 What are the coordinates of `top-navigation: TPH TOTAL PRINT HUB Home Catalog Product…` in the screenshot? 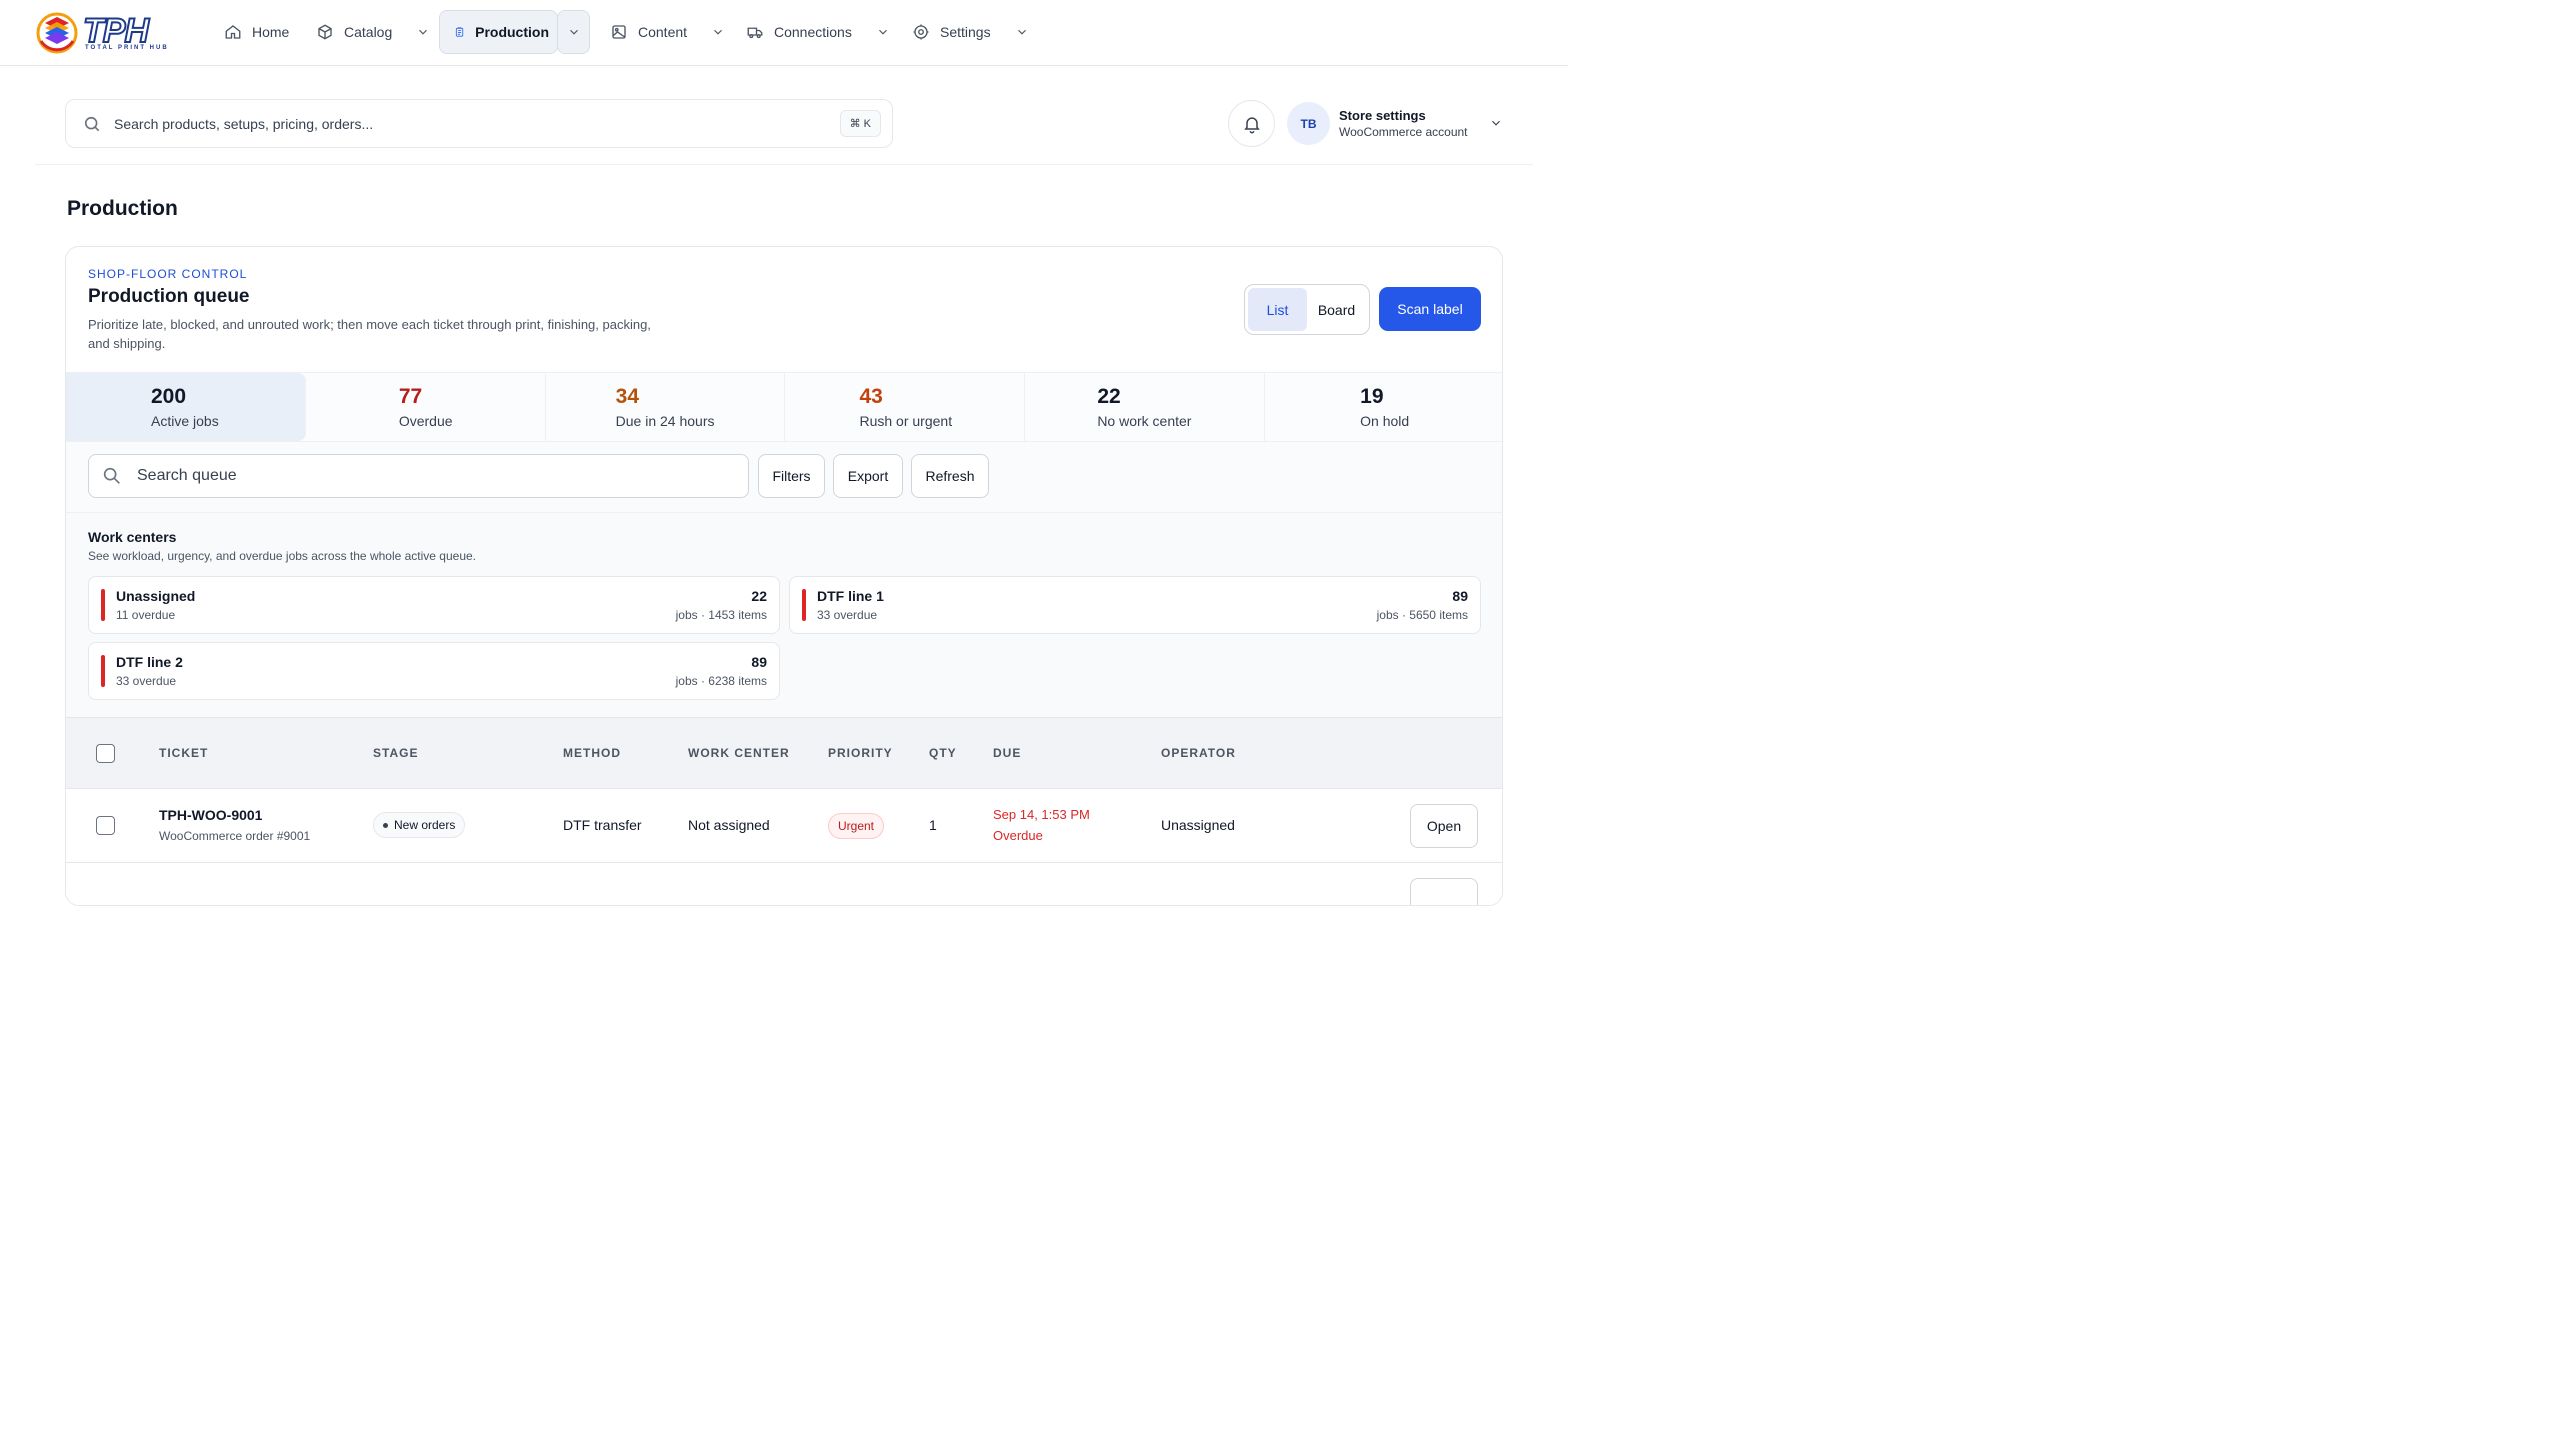 It's located at (784, 33).